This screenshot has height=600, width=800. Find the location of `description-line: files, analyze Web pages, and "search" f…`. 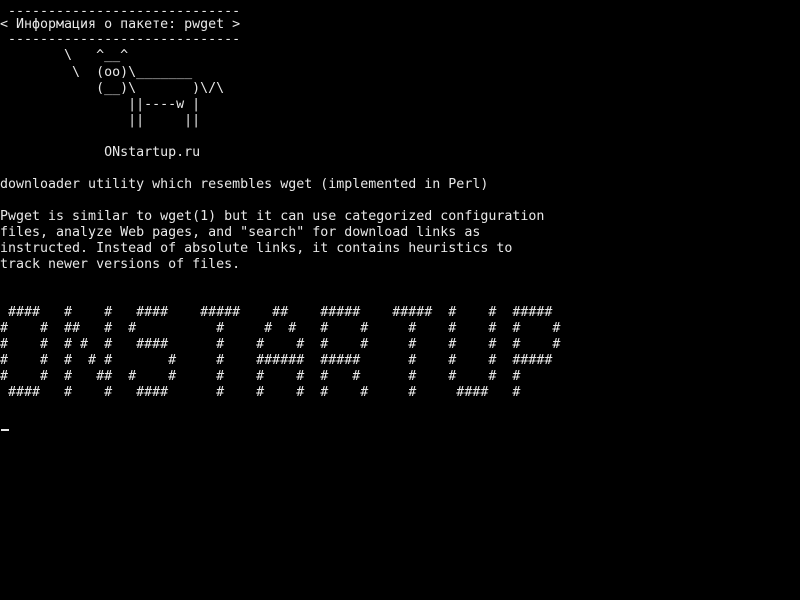

description-line: files, analyze Web pages, and "search" f… is located at coordinates (240, 232).